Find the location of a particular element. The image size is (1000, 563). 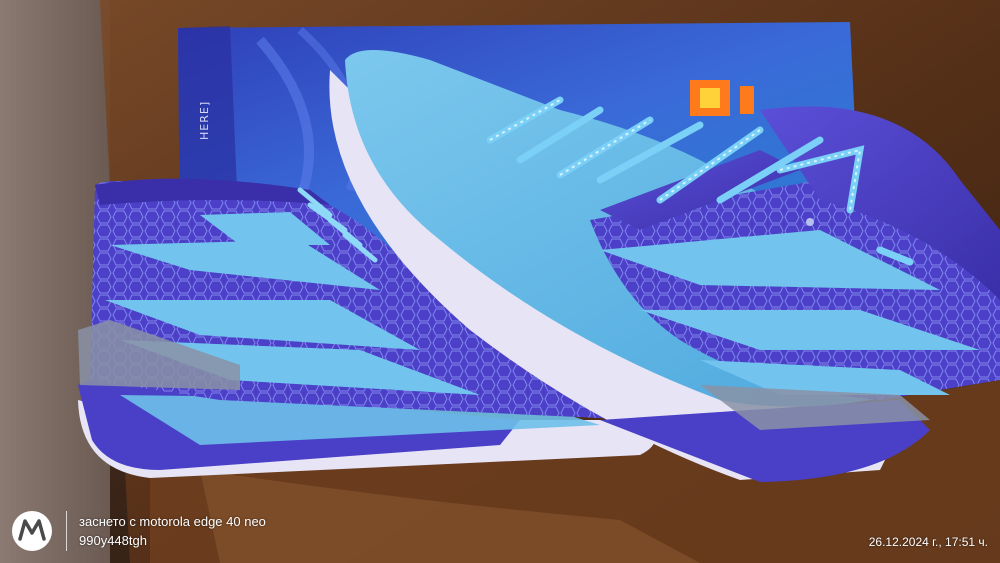

motorola-logo-icon is located at coordinates (32, 531).